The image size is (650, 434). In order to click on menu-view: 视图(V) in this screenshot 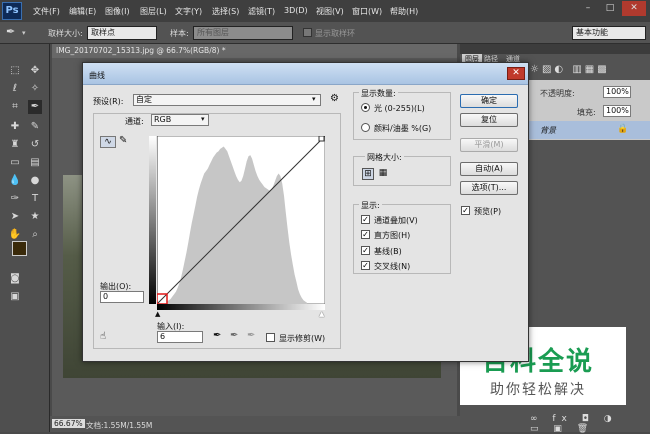, I will do `click(330, 11)`.